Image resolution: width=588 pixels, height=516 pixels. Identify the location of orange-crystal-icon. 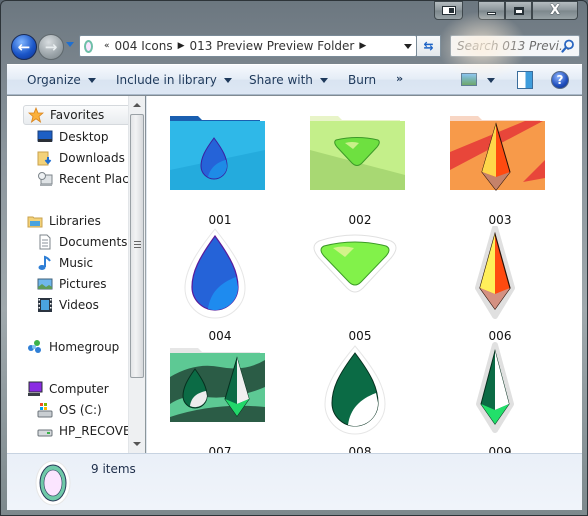
(495, 272).